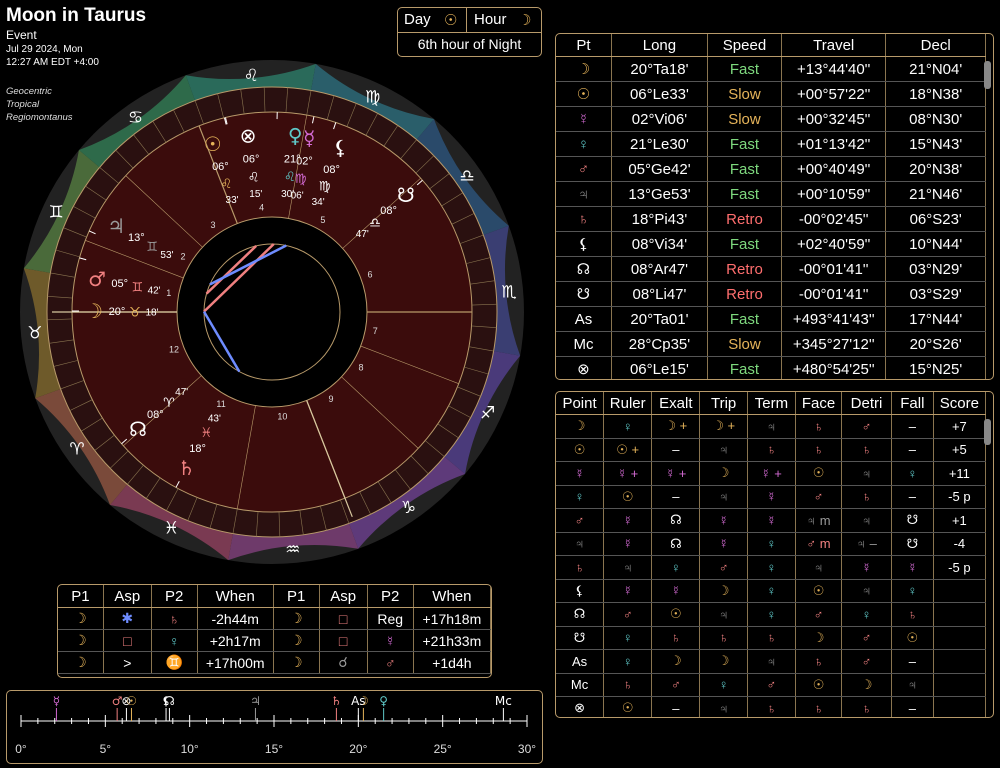 This screenshot has width=1000, height=768. Describe the element at coordinates (771, 244) in the screenshot. I see `table-row: ⚸ 08°Vi34' Fast +02°40'59'' 10°N44'` at that location.